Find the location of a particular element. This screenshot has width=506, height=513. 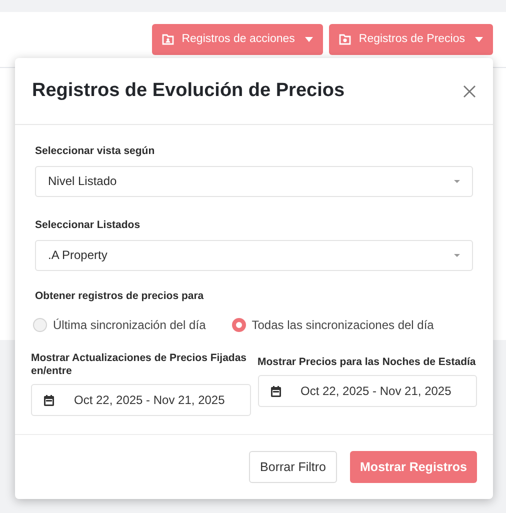

select-field: .A Property is located at coordinates (254, 255).